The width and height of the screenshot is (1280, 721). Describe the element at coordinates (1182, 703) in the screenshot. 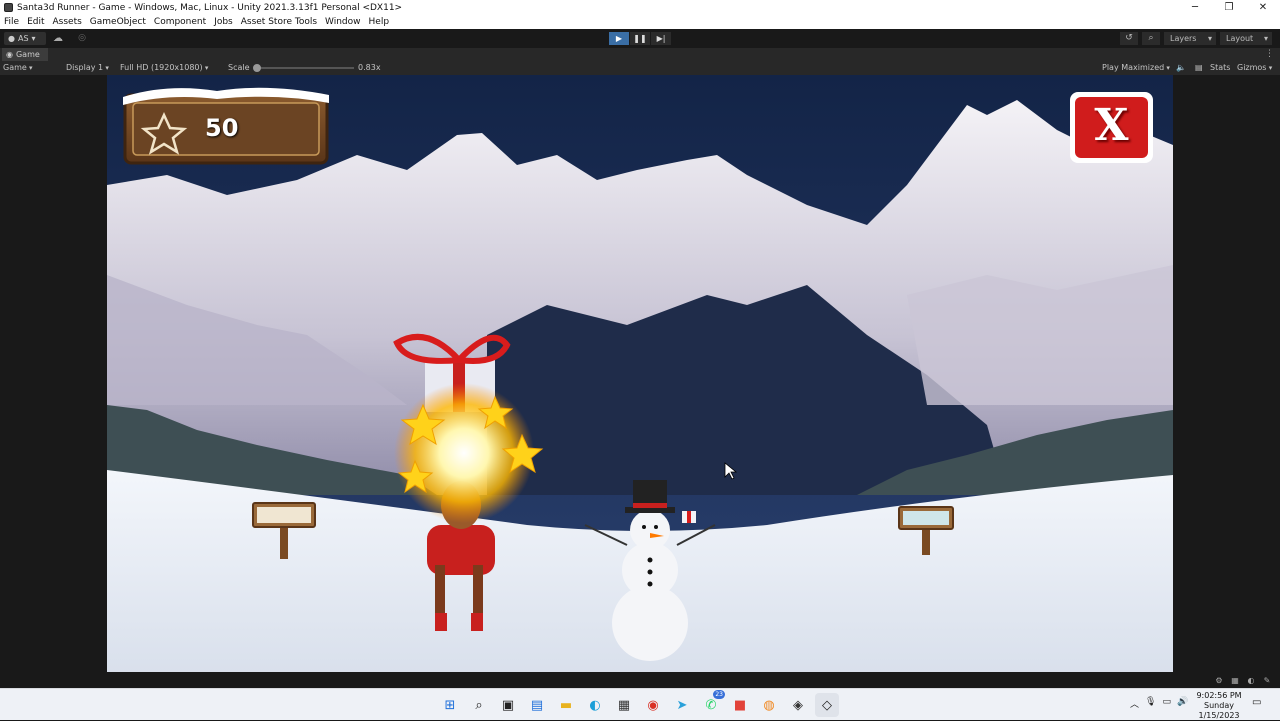

I see `volume-icon: 🔊` at that location.